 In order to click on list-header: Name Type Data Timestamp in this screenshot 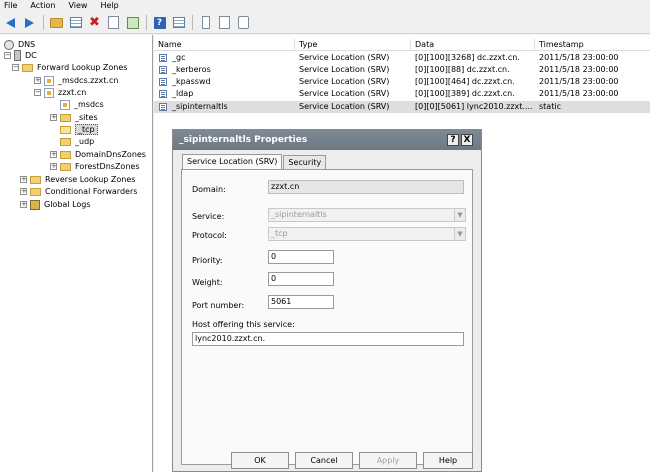, I will do `click(402, 45)`.